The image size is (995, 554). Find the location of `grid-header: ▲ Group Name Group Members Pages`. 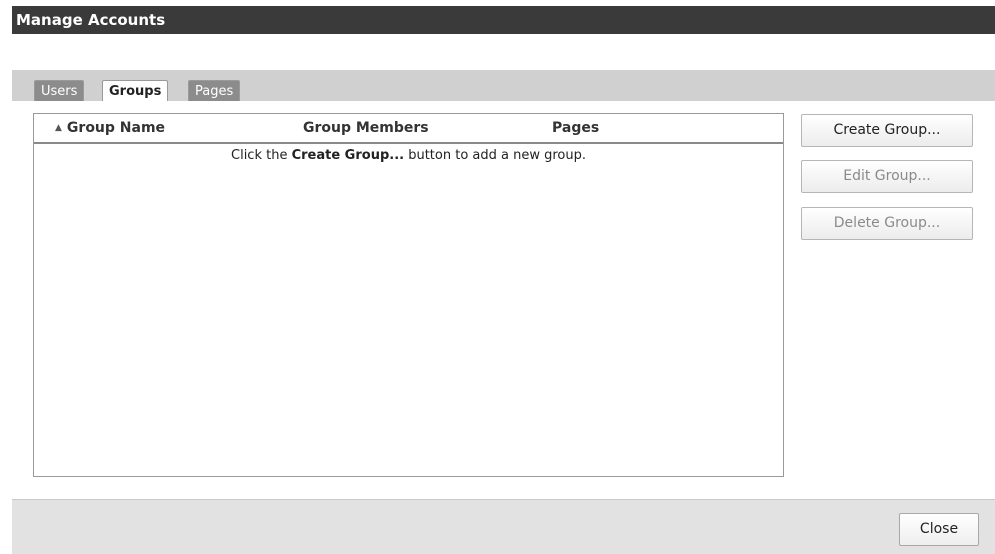

grid-header: ▲ Group Name Group Members Pages is located at coordinates (408, 129).